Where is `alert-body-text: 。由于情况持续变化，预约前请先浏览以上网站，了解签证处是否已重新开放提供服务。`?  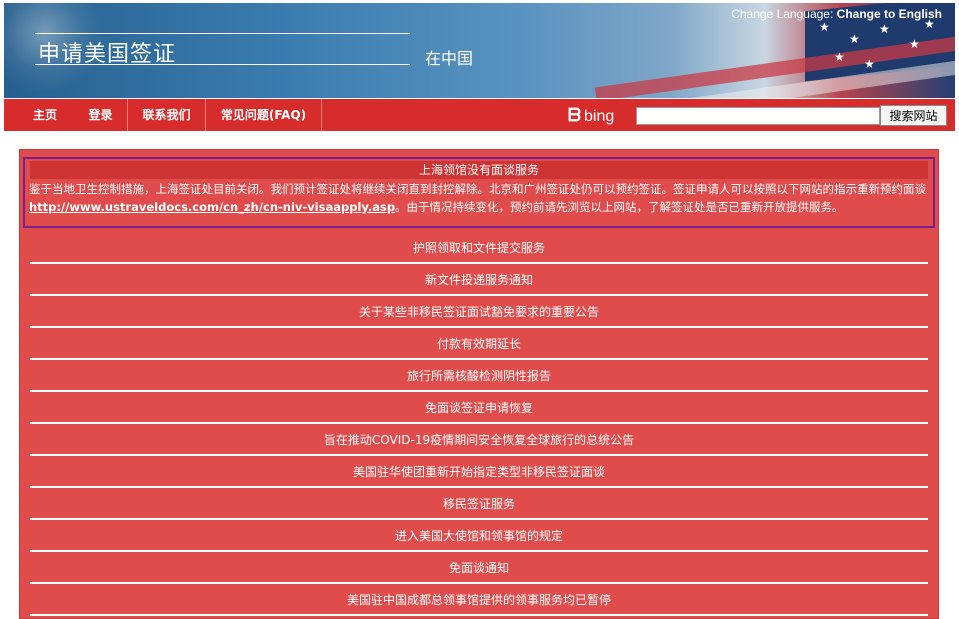 alert-body-text: 。由于情况持续变化，预约前请先浏览以上网站，了解签证处是否已重新开放提供服务。 is located at coordinates (619, 207).